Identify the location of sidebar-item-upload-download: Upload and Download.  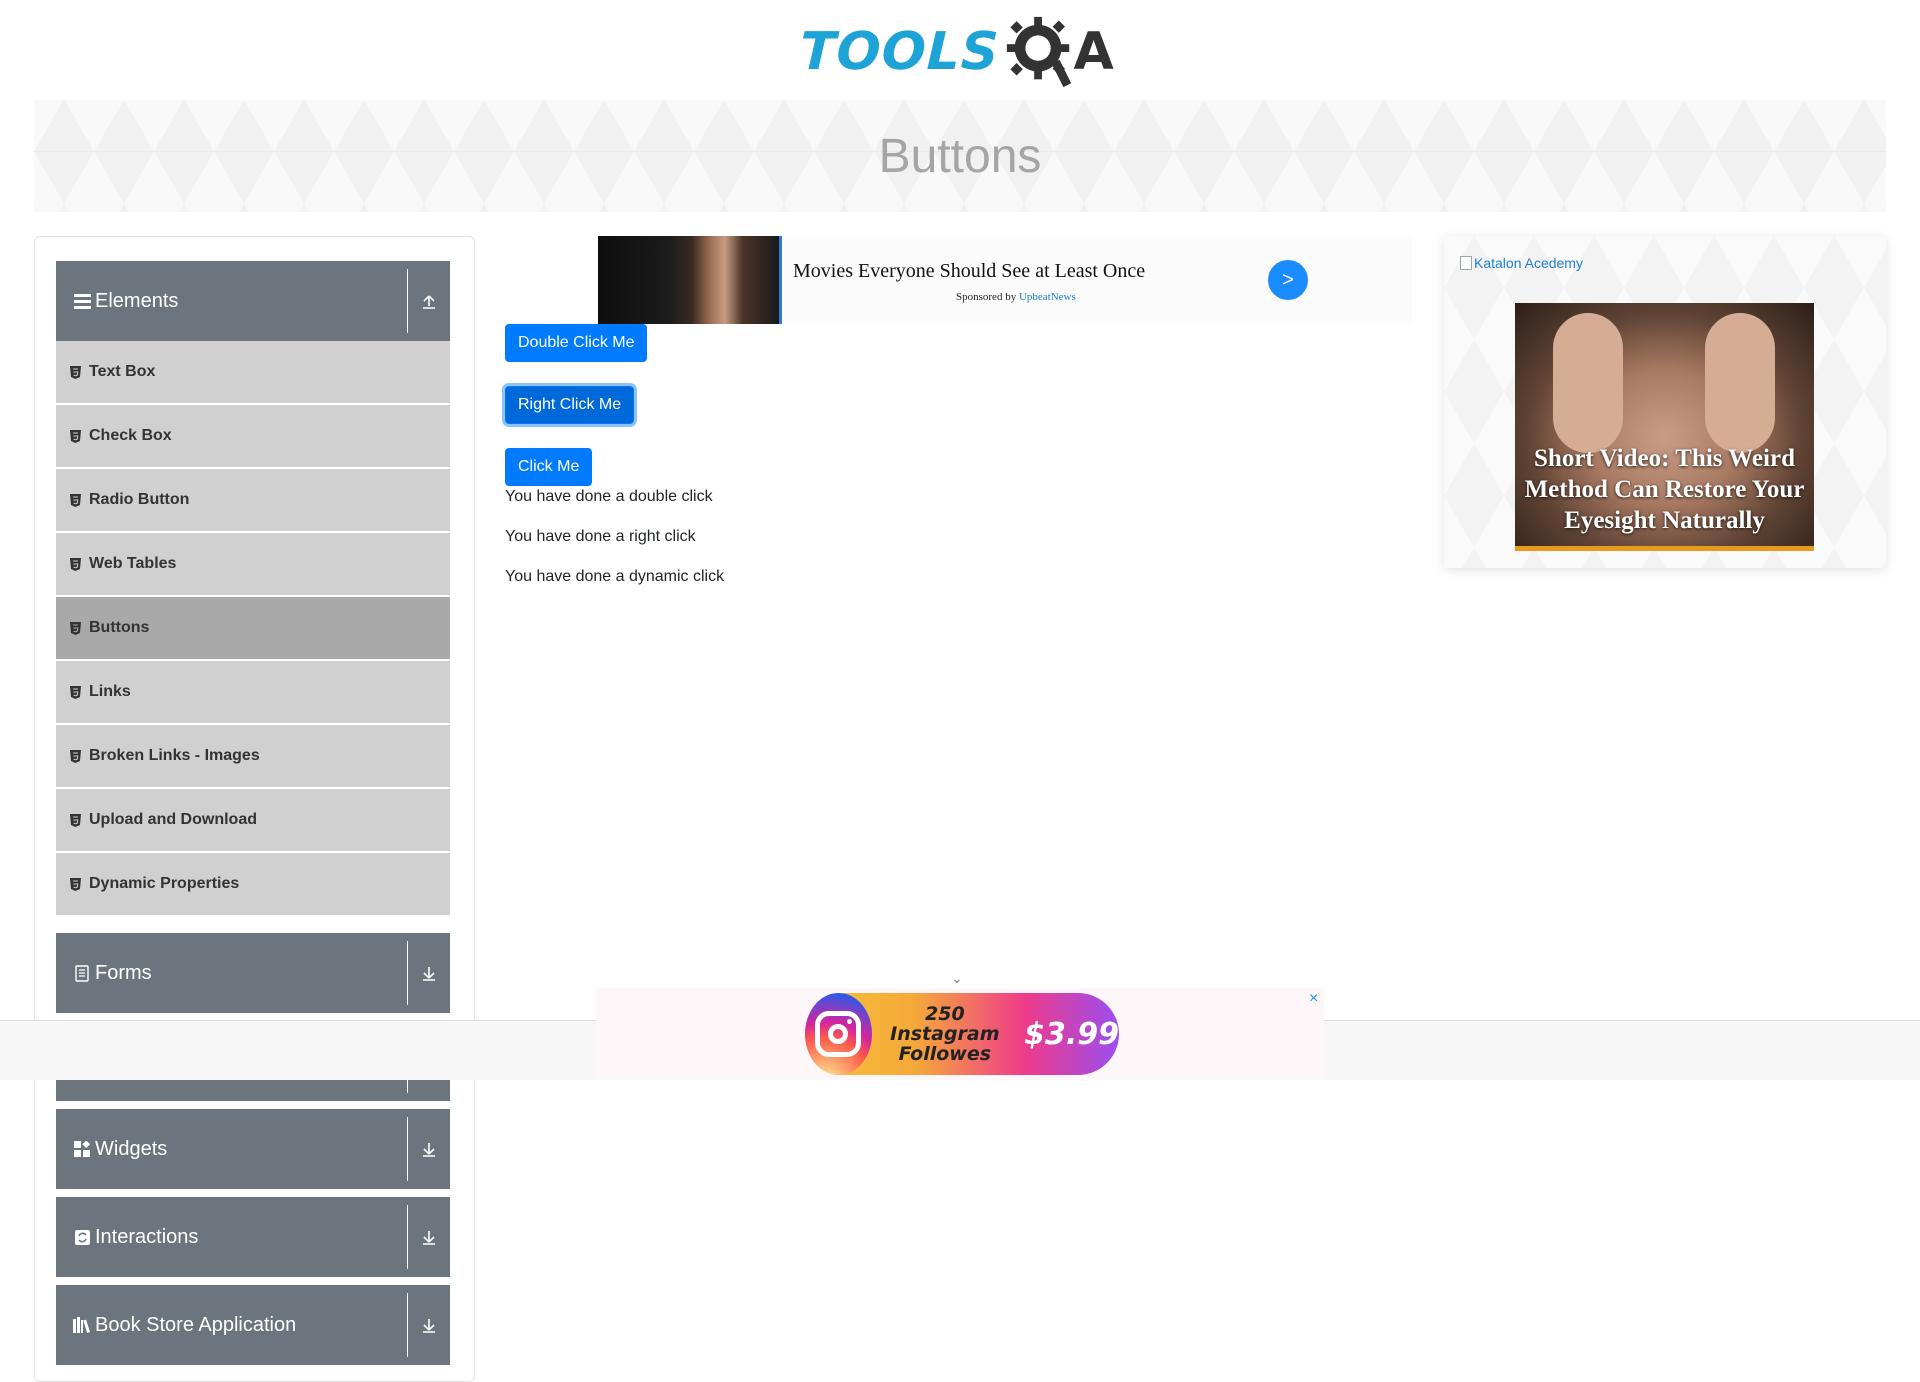
(253, 820).